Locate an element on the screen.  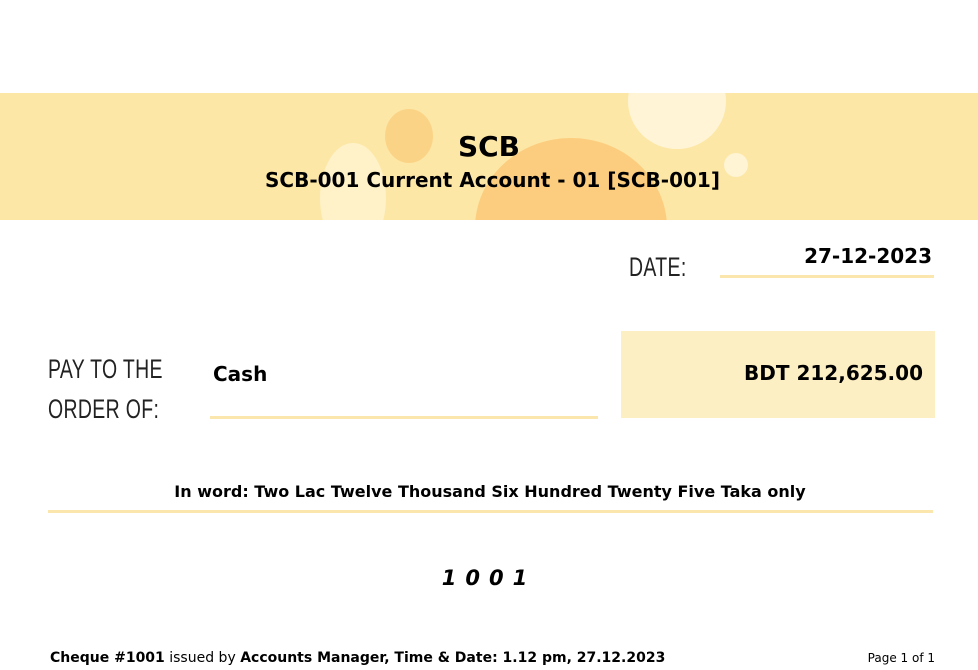
date-value: 27-12-2023 is located at coordinates (868, 256).